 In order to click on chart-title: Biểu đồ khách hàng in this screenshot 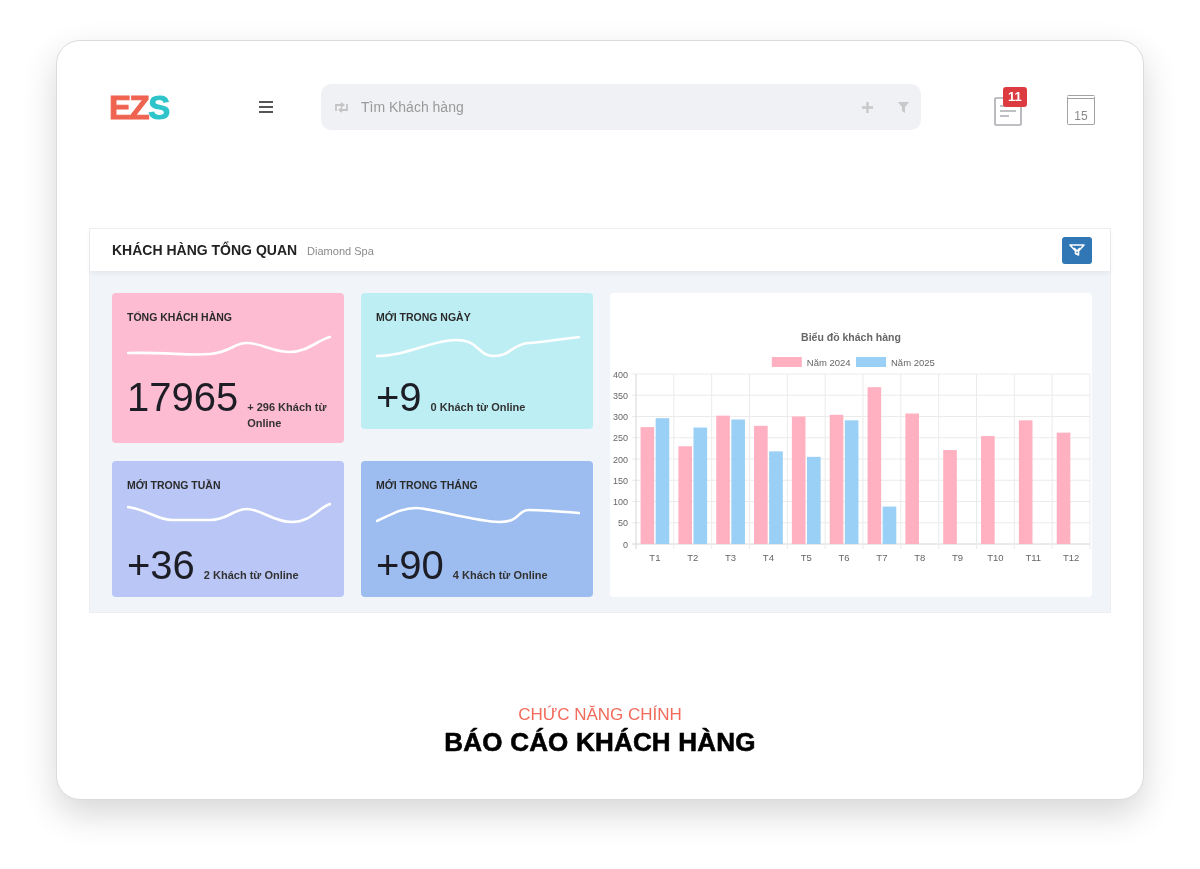, I will do `click(851, 337)`.